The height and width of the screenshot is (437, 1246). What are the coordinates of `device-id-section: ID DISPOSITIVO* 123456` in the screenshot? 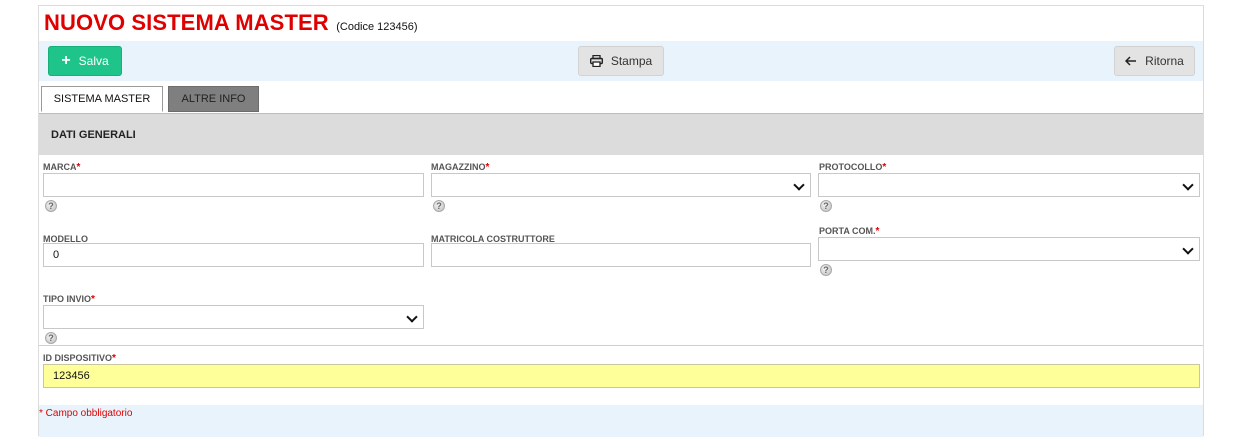 It's located at (621, 377).